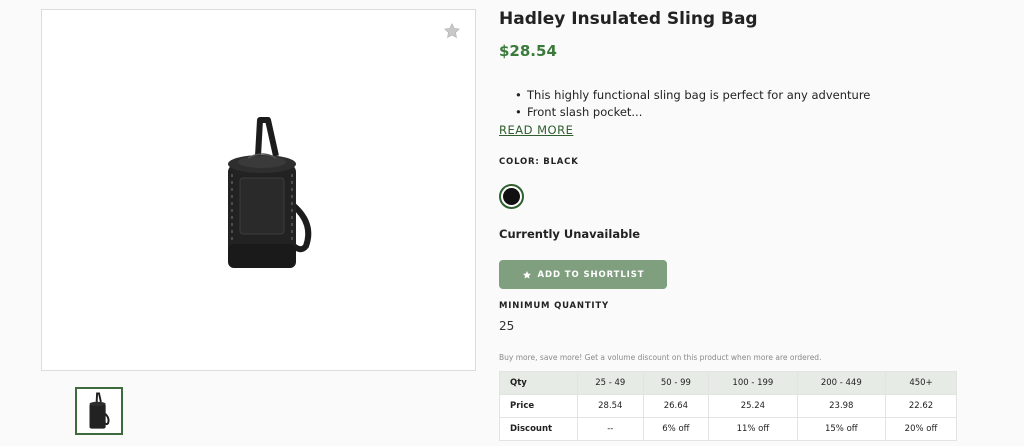  Describe the element at coordinates (538, 429) in the screenshot. I see `table-cell: Discount` at that location.